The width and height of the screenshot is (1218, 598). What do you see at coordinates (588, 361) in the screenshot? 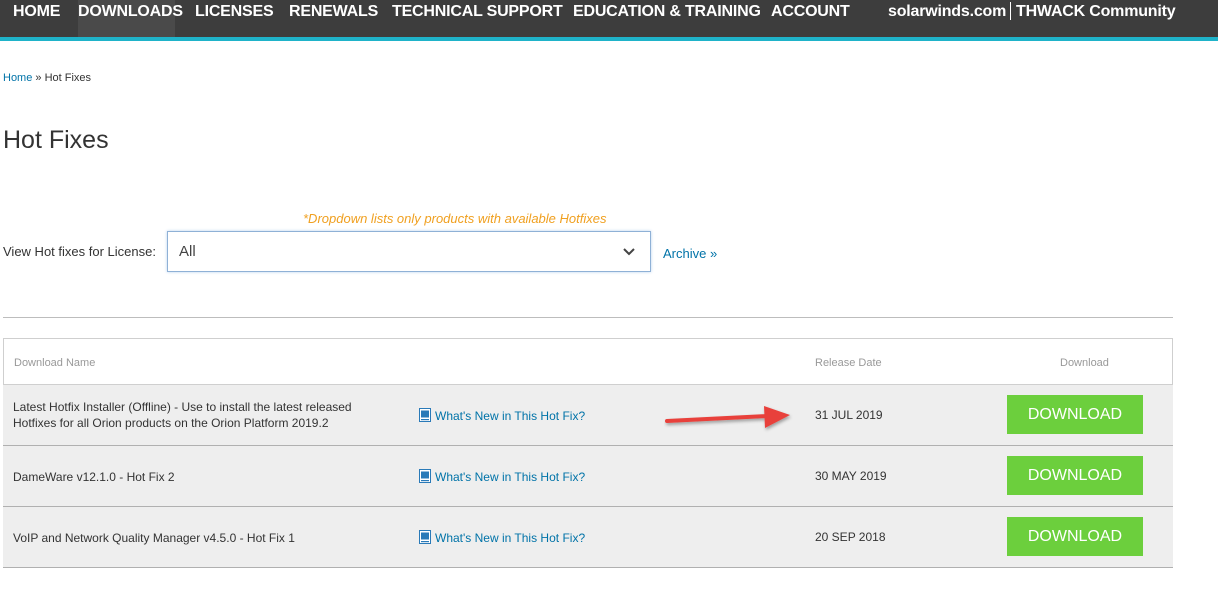
I see `table-header: Download Name Release Date Download` at bounding box center [588, 361].